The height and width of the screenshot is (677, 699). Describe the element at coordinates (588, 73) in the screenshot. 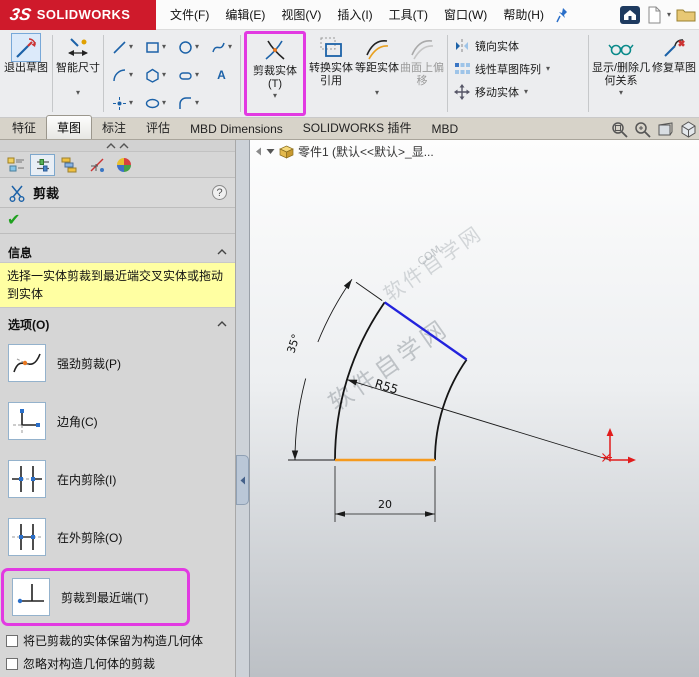

I see `ribbon-separator` at that location.